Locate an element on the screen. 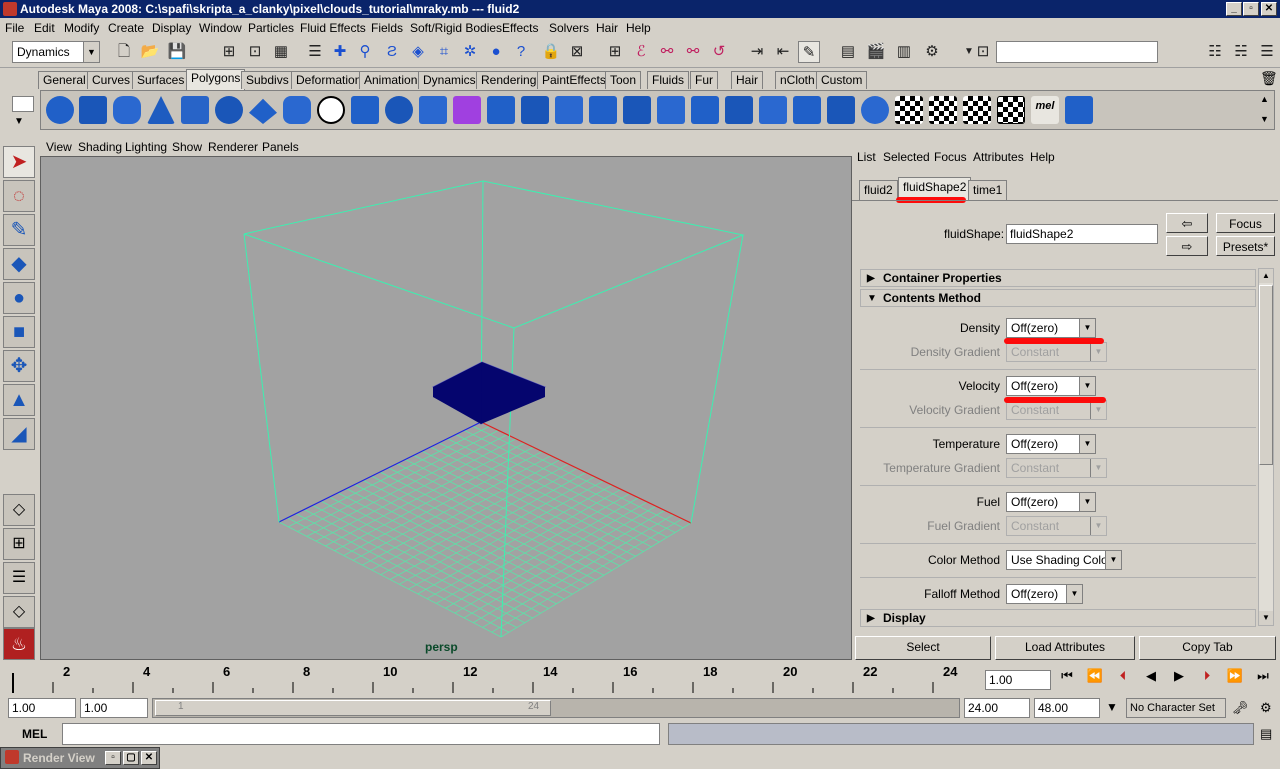 This screenshot has height=769, width=1280. temperature-dropdown: Off(zero) ▼ is located at coordinates (1051, 444).